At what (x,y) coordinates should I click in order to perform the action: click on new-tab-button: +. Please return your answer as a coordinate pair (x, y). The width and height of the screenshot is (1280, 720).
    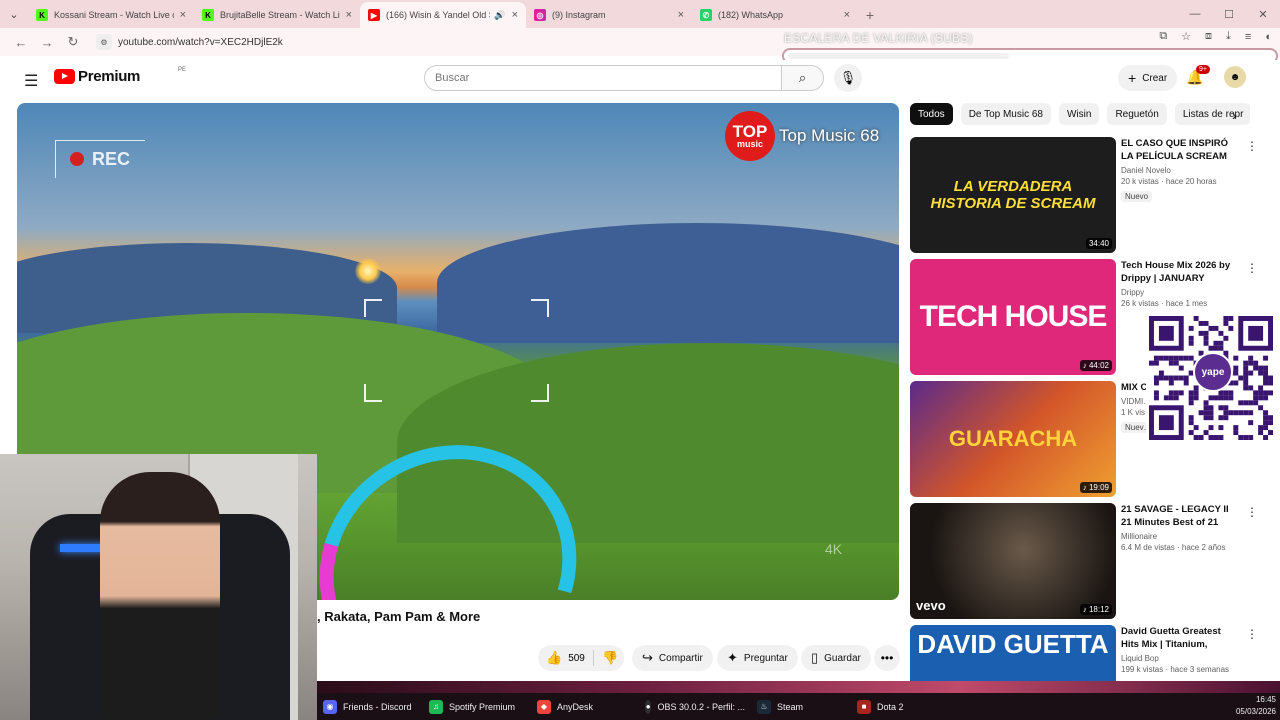
    Looking at the image, I should click on (870, 15).